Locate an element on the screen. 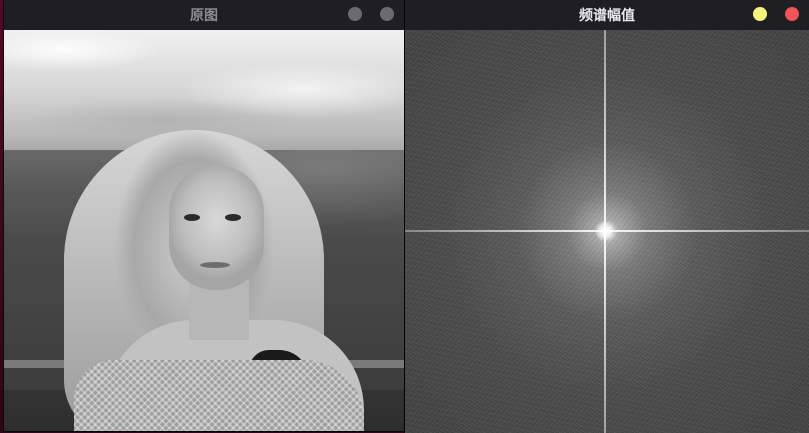 This screenshot has width=809, height=433. spectrum-window-controls is located at coordinates (776, 14).